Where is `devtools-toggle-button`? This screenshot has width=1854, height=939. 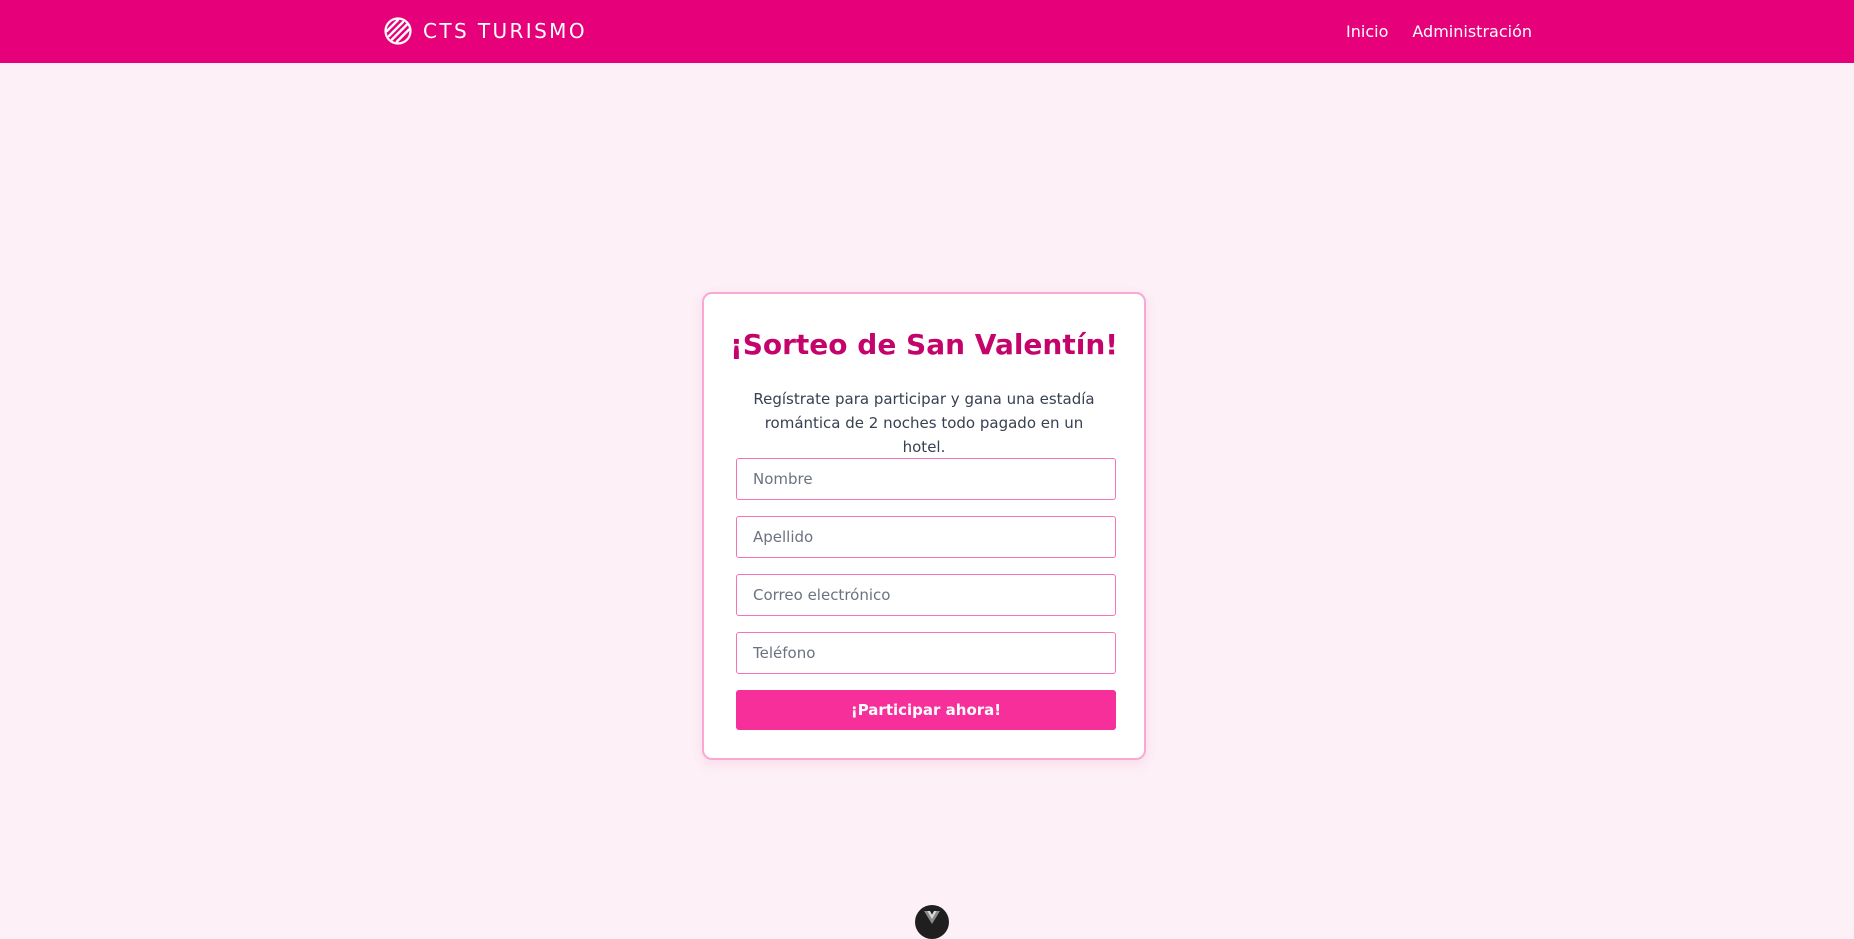 devtools-toggle-button is located at coordinates (932, 922).